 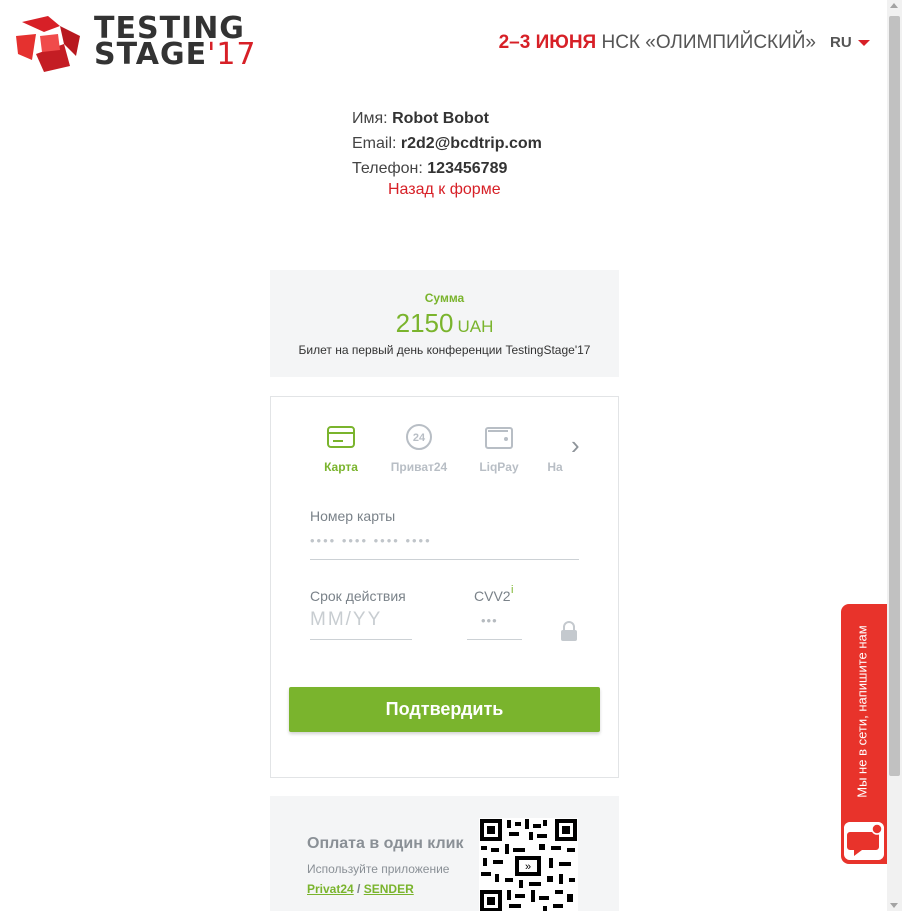 I want to click on tab-card: Карта, so click(x=341, y=448).